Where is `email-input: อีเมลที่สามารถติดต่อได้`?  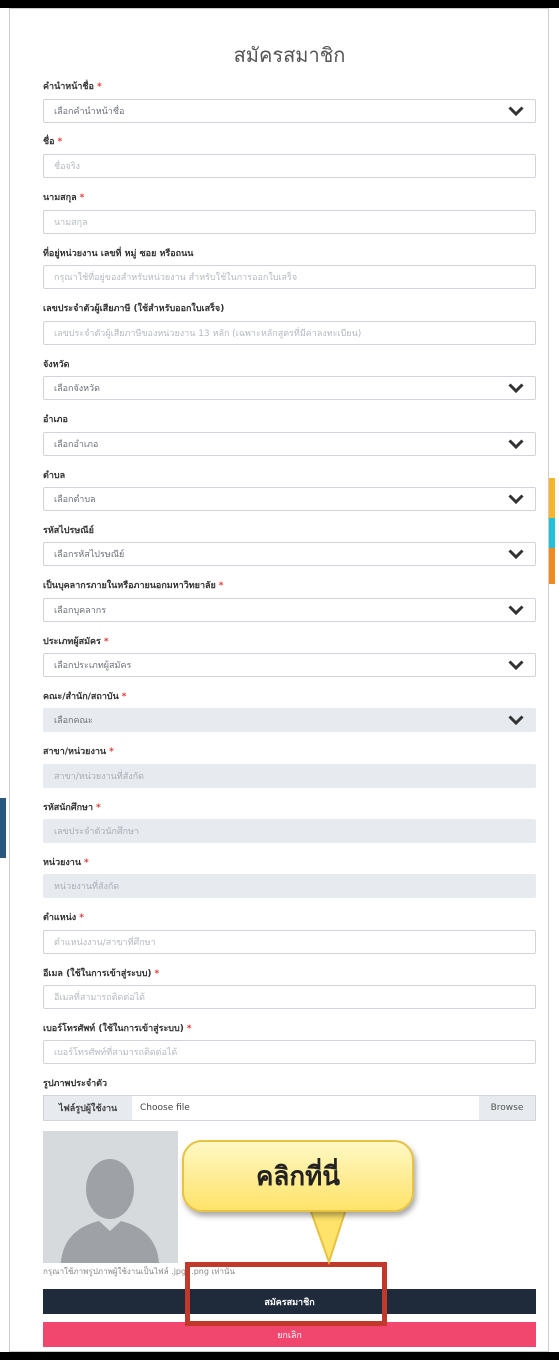 email-input: อีเมลที่สามารถติดต่อได้ is located at coordinates (289, 997).